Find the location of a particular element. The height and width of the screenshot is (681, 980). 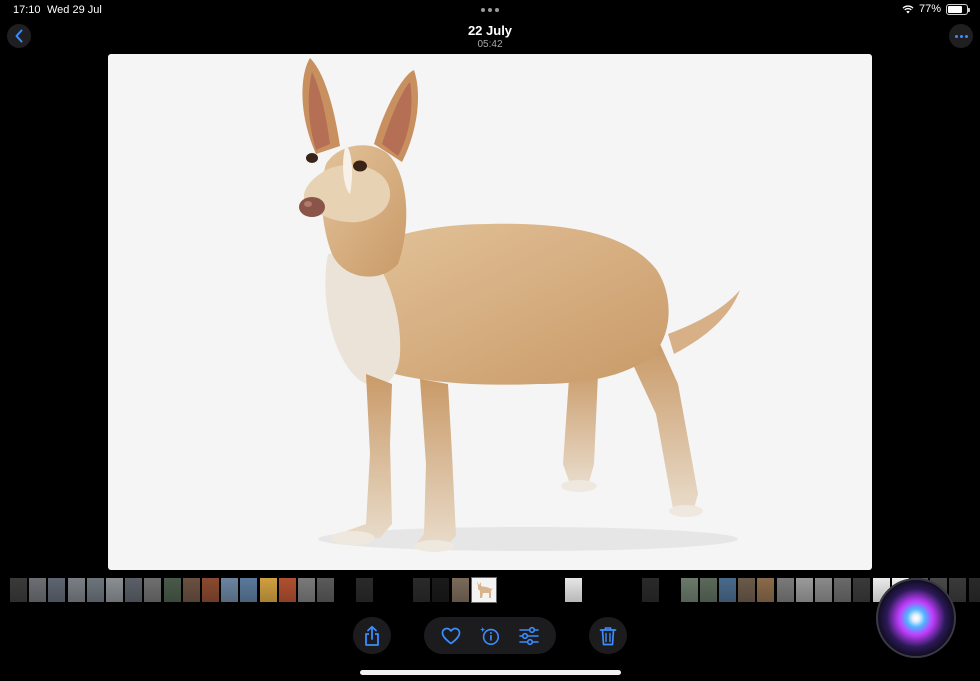

filmstrip-thumbnail-selected is located at coordinates (483, 590).